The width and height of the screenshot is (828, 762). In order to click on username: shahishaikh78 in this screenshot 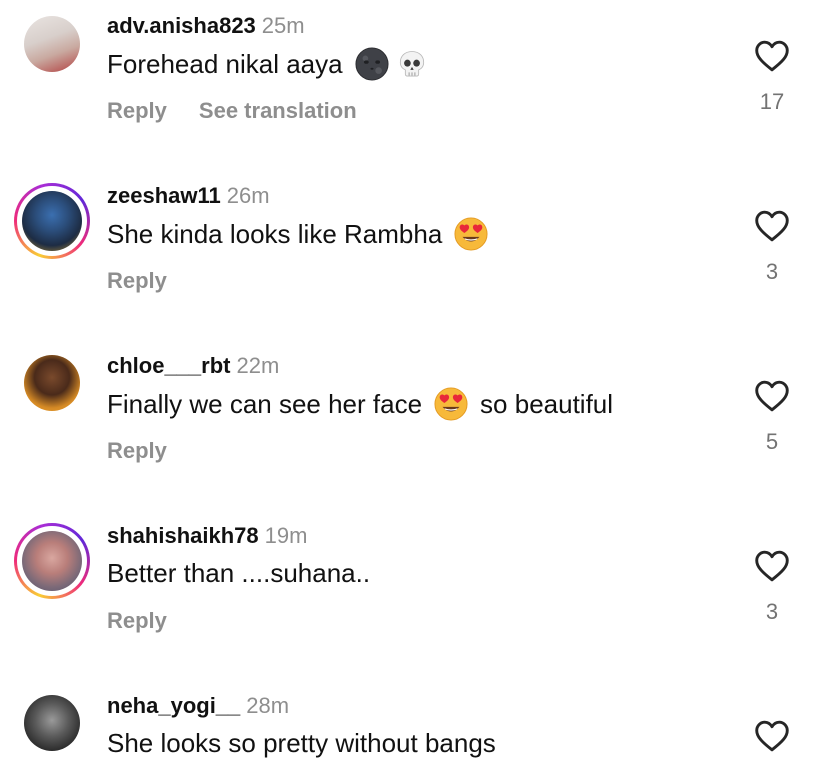, I will do `click(183, 535)`.